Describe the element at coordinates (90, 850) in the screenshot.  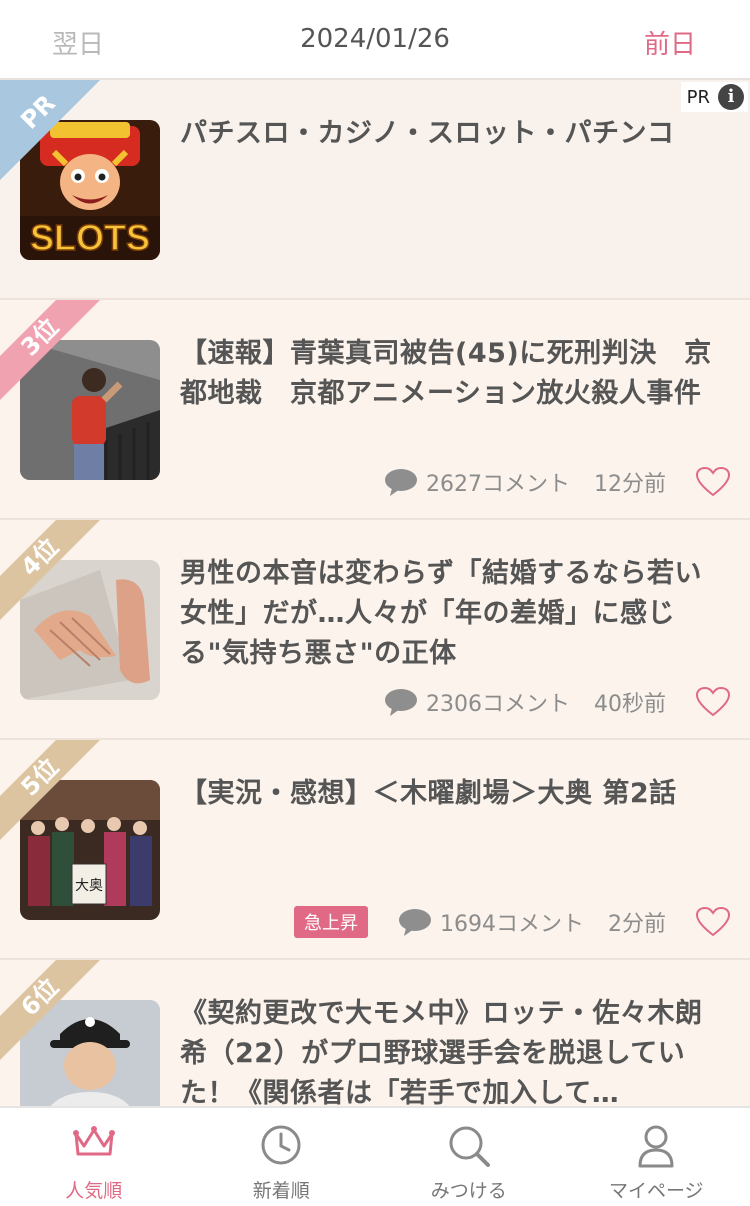
I see `news-thumbnail: 大奥` at that location.